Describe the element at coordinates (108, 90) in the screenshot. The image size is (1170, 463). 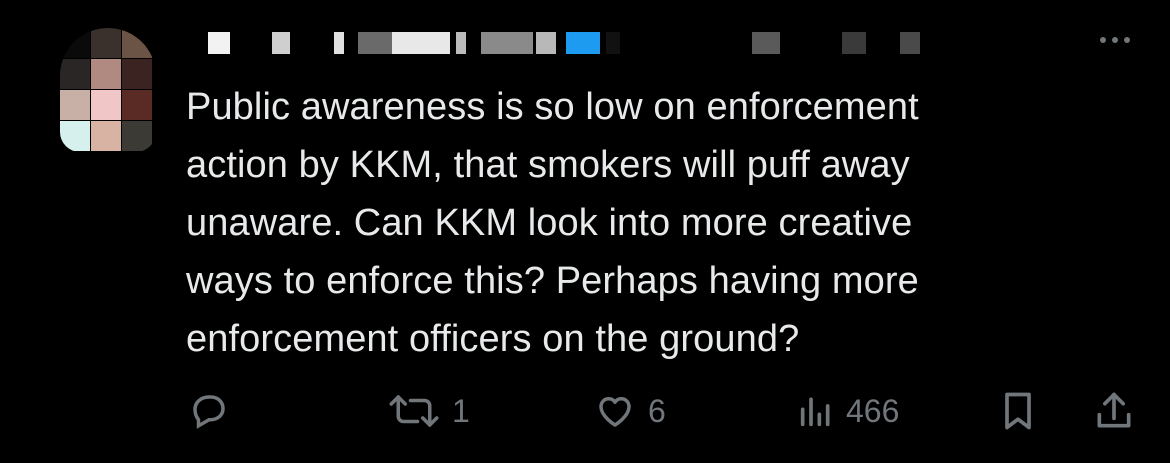
I see `avatar` at that location.